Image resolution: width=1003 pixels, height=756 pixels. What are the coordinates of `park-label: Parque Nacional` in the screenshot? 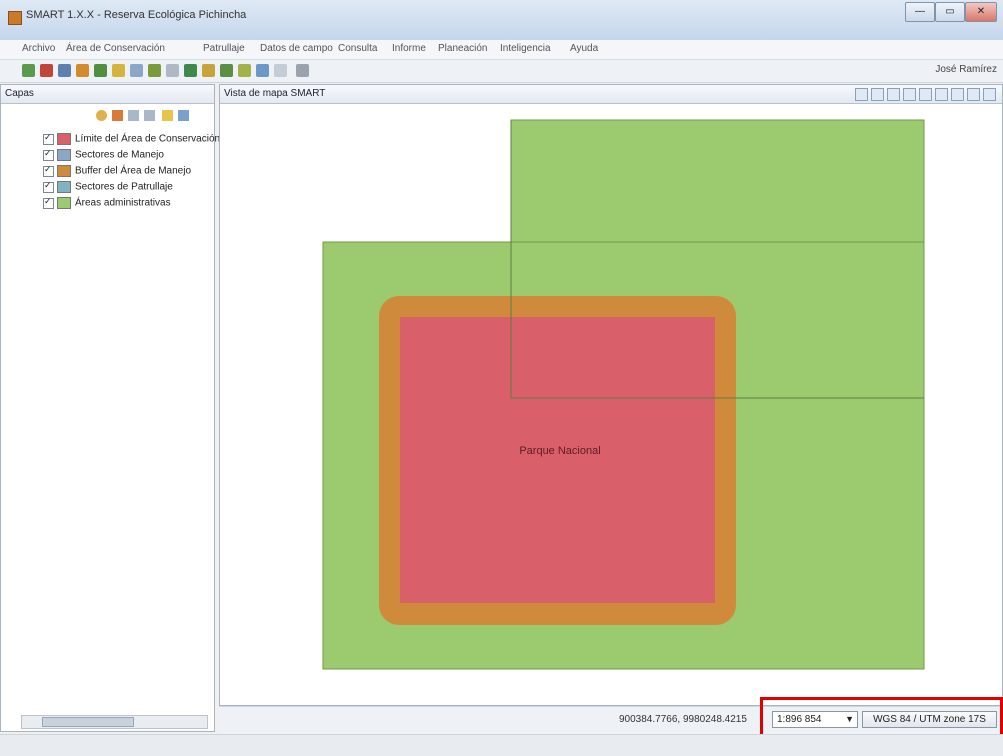 It's located at (559, 451).